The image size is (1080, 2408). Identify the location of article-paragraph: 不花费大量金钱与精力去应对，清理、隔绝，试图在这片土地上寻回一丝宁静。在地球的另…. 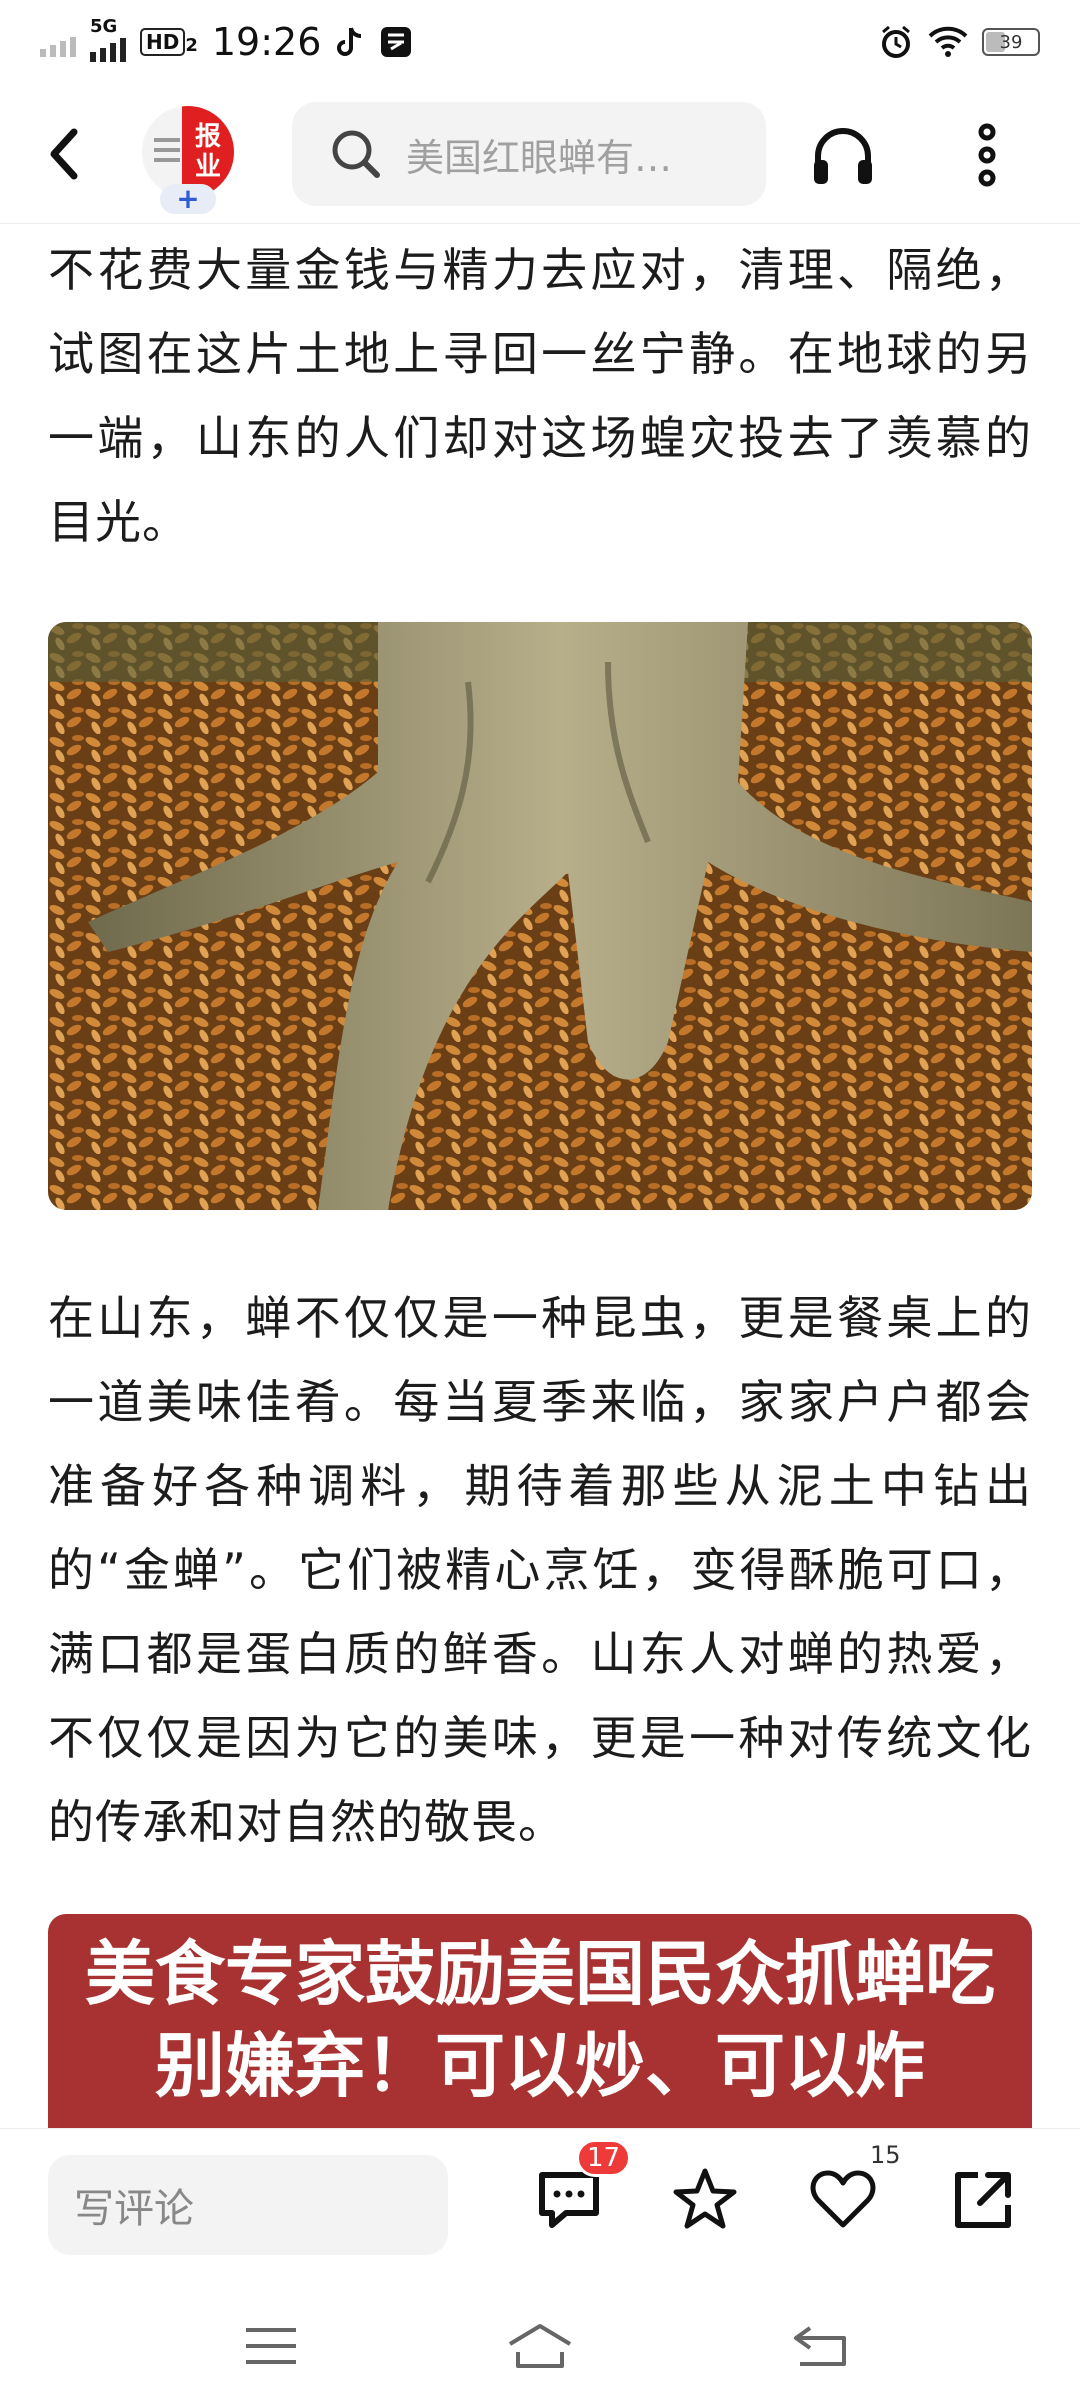
(540, 396).